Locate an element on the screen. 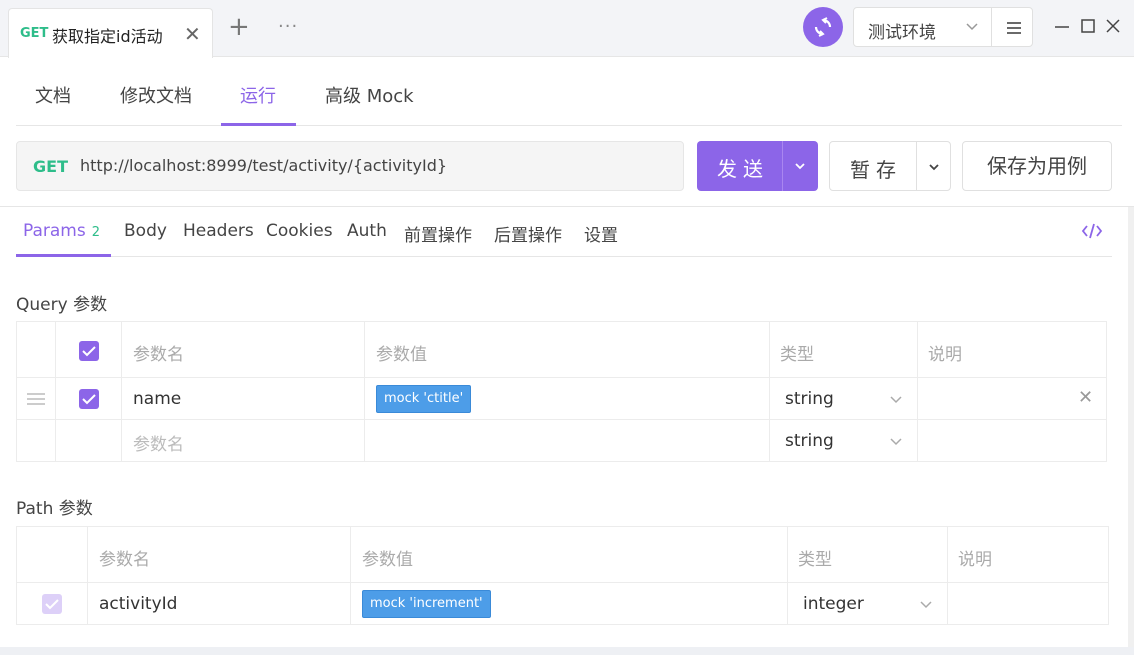  new-param-type-select: string is located at coordinates (844, 441).